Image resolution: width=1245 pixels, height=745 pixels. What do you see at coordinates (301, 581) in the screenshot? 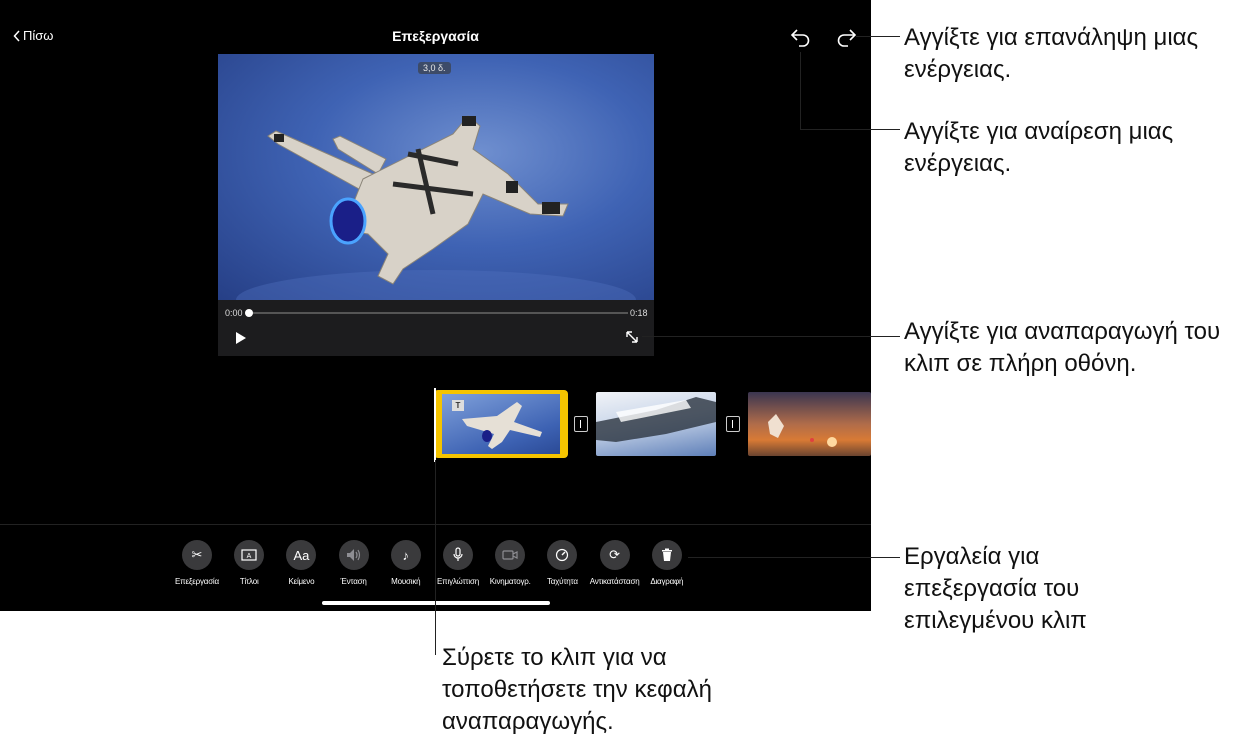
I see `tool-label: Κείμενο` at bounding box center [301, 581].